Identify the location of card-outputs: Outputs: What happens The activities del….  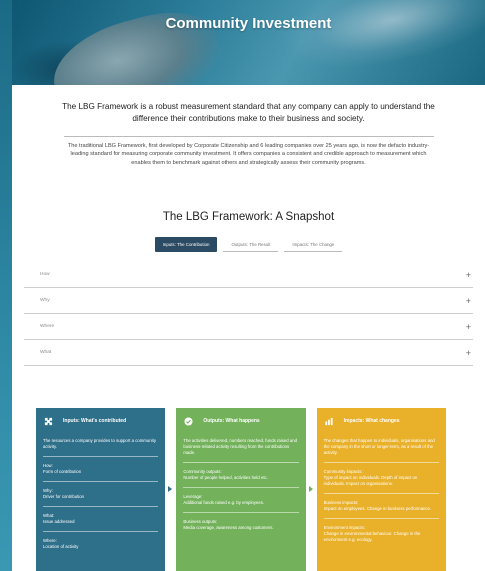
(244, 489).